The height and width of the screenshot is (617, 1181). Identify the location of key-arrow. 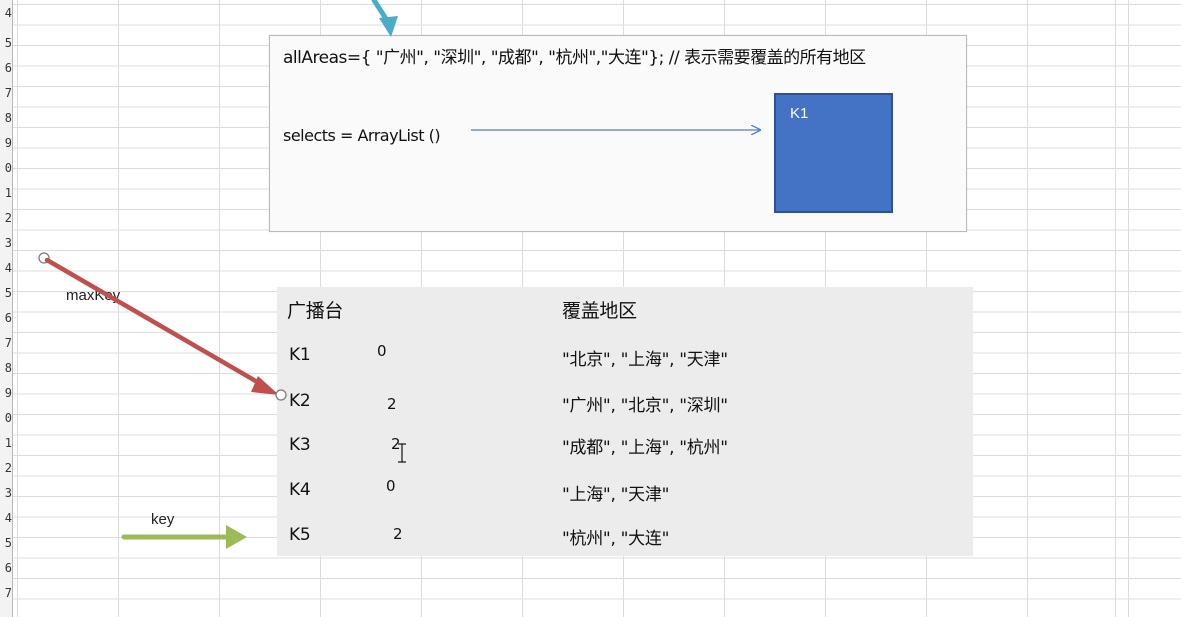
(184, 537).